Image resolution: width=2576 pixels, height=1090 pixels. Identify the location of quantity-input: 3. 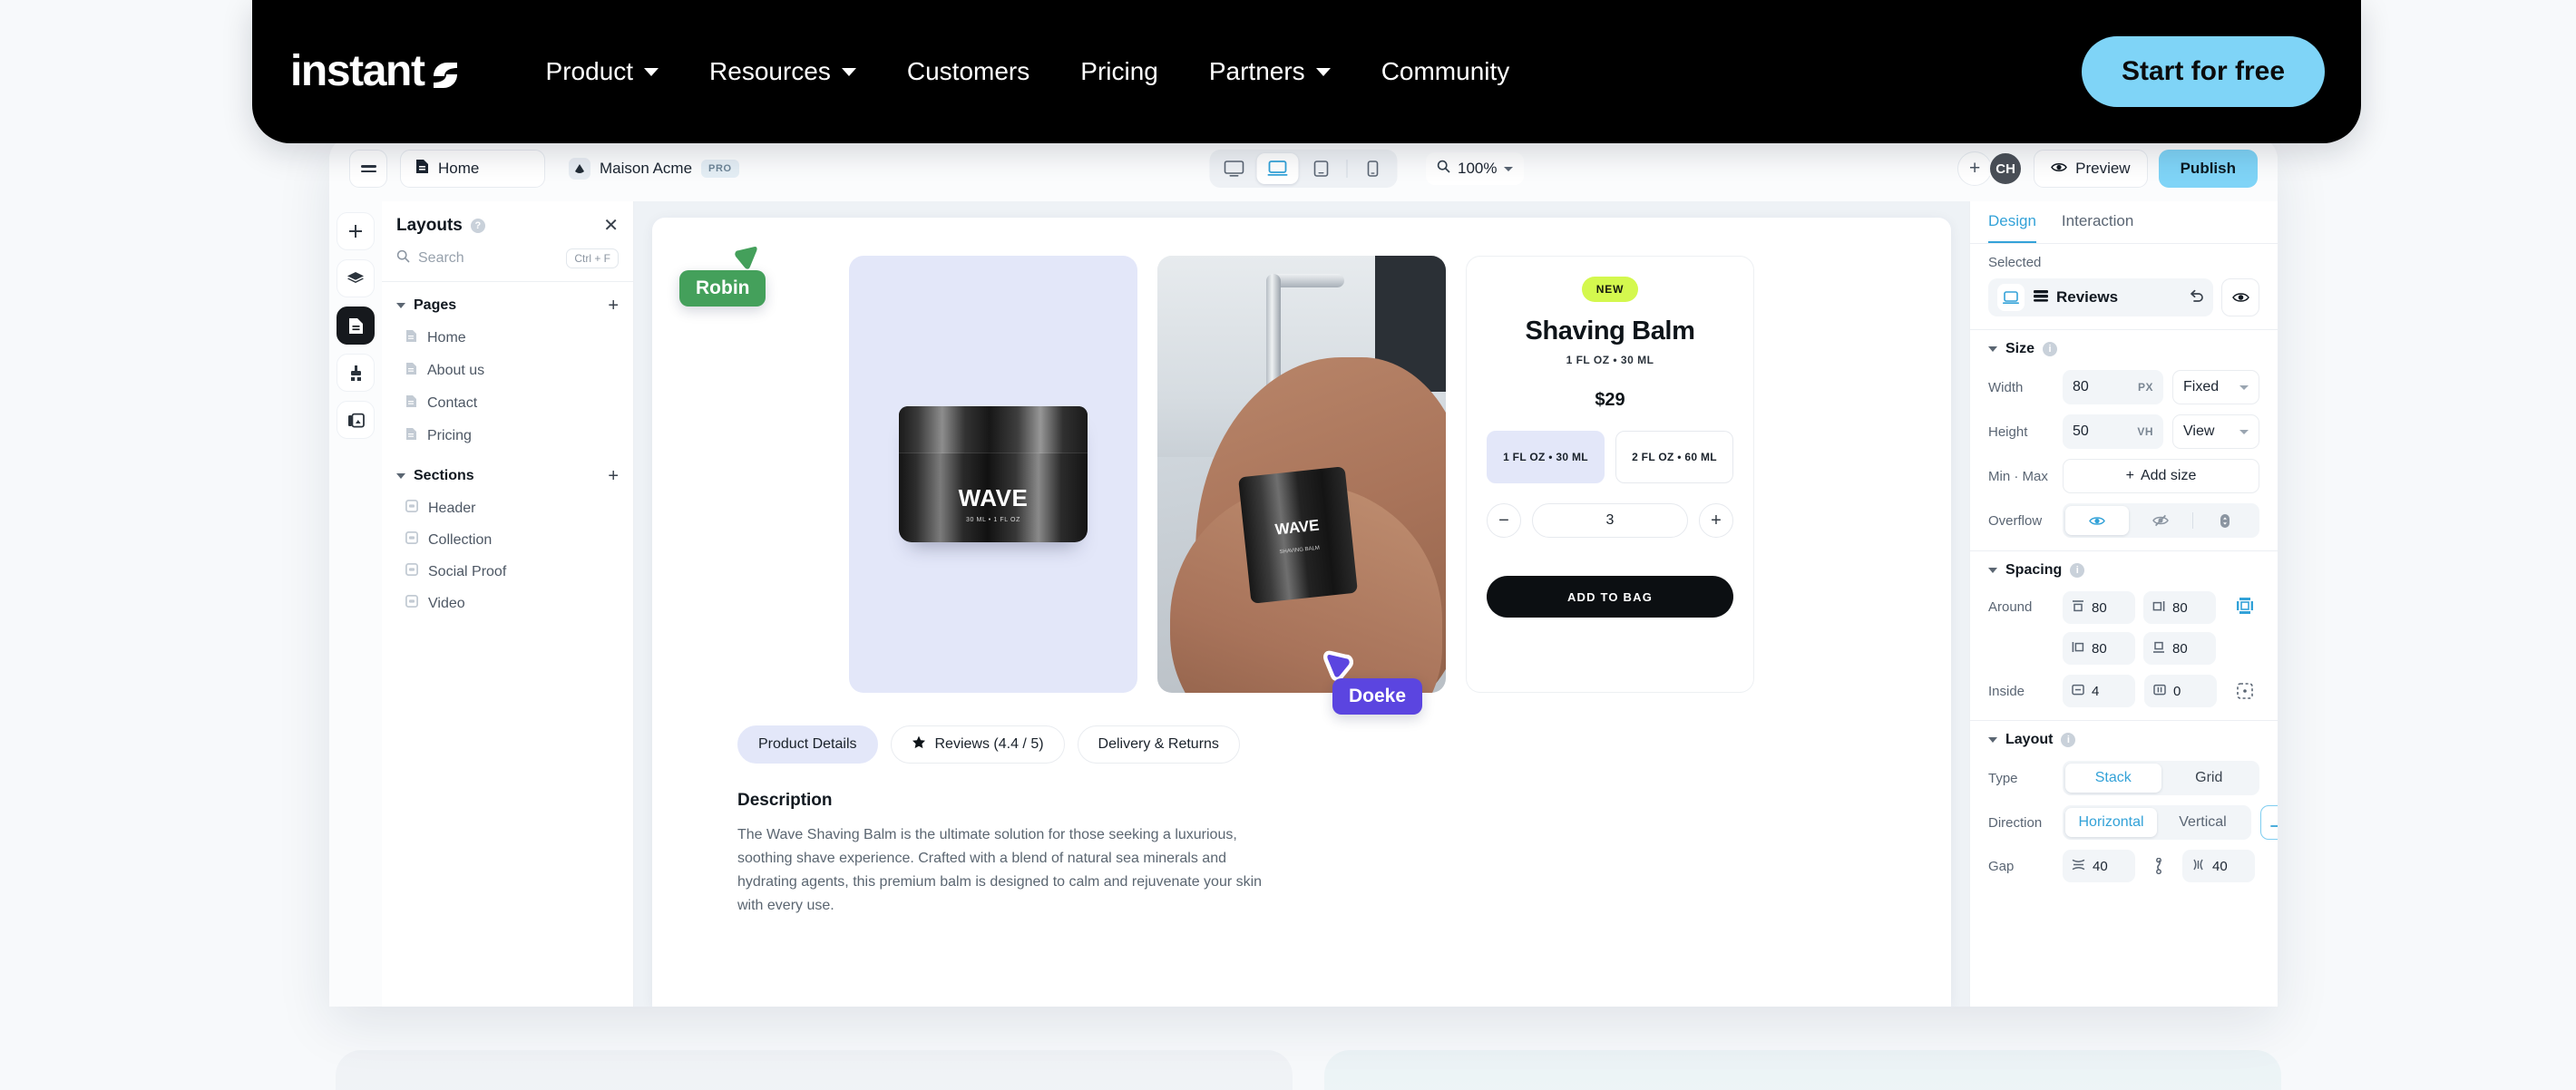
(1610, 520).